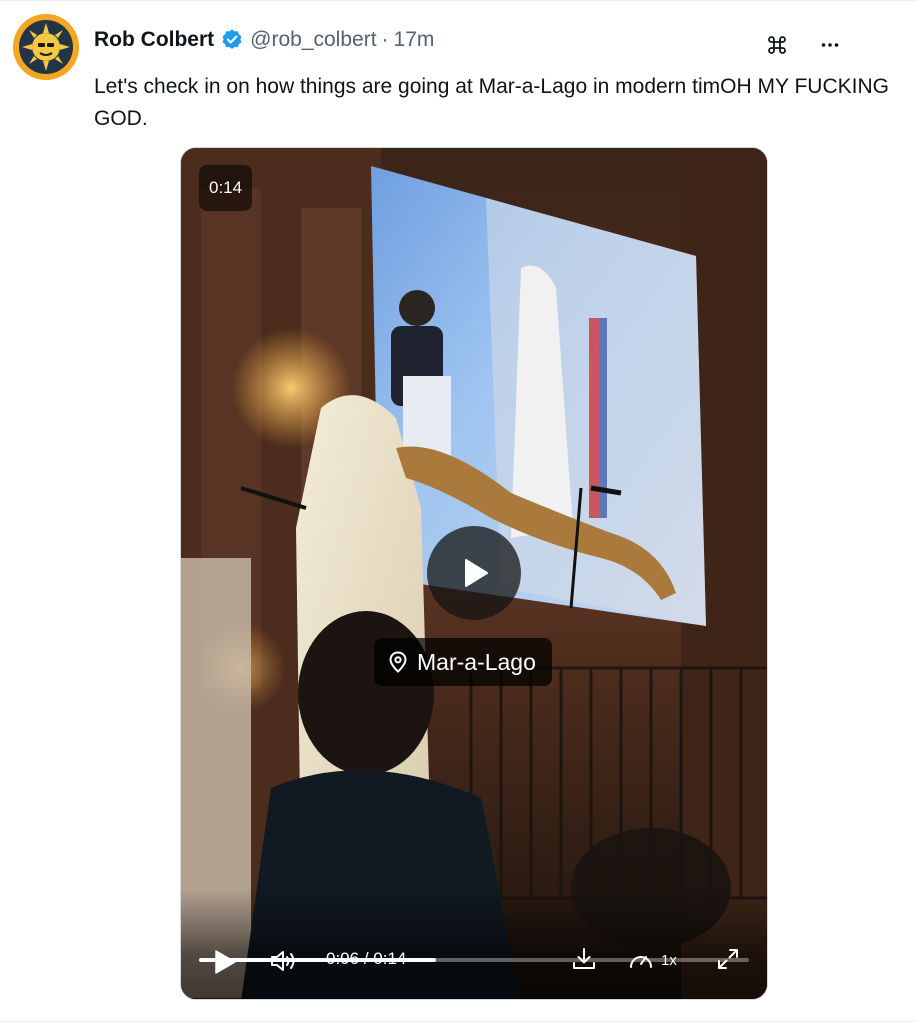  Describe the element at coordinates (669, 960) in the screenshot. I see `speed-label: 1x` at that location.